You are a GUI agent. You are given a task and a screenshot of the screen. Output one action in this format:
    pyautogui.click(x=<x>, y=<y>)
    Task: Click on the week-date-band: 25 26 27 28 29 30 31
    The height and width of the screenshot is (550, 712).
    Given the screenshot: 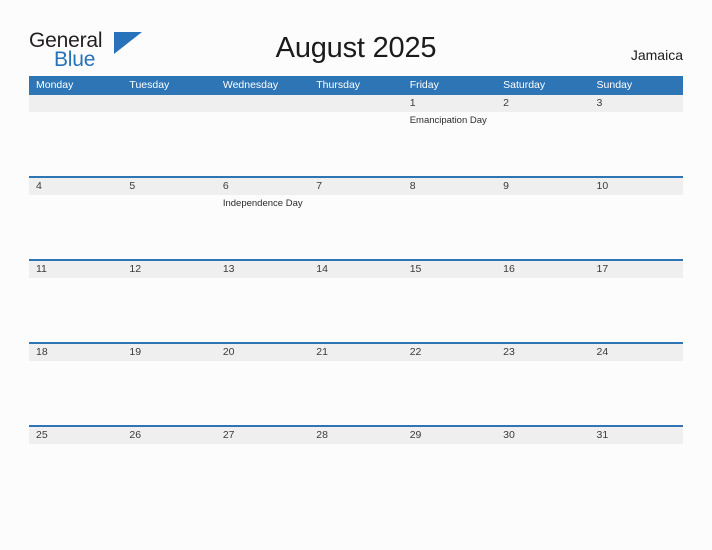 What is the action you would take?
    pyautogui.click(x=356, y=435)
    